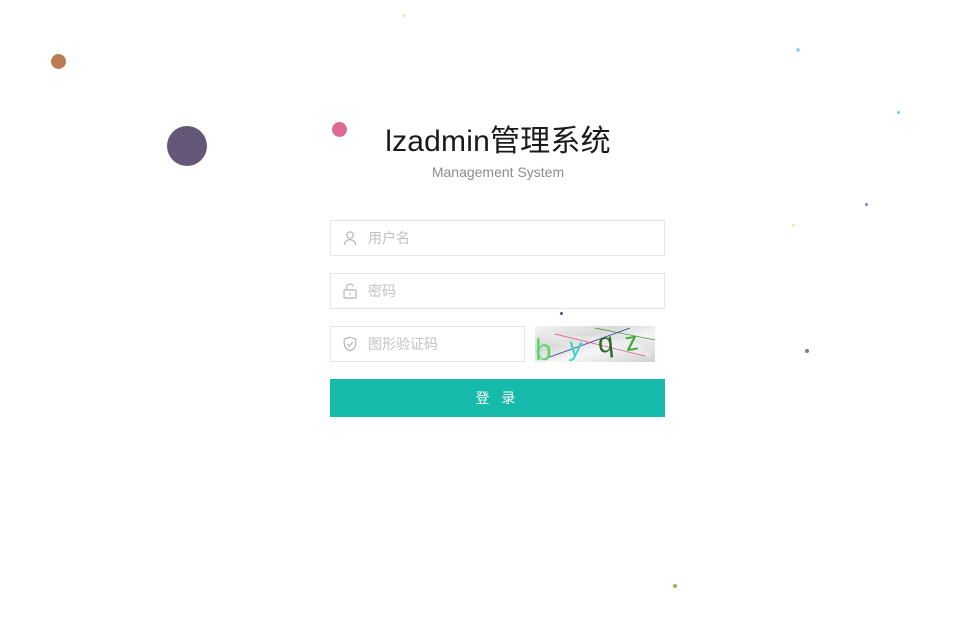 The height and width of the screenshot is (630, 954). Describe the element at coordinates (508, 291) in the screenshot. I see `password-input` at that location.